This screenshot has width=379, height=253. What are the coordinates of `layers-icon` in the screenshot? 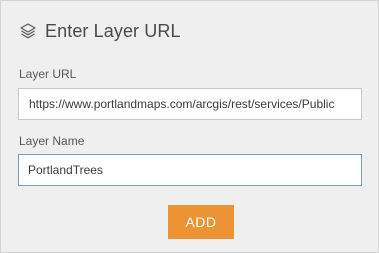 It's located at (28, 31).